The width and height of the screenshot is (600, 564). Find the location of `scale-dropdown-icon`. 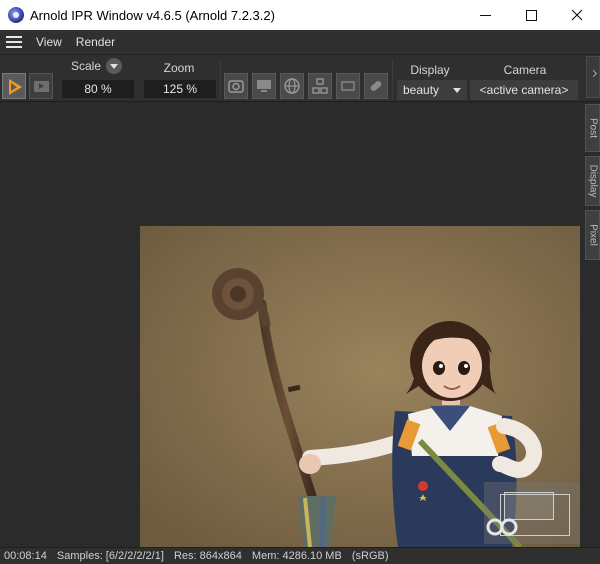

scale-dropdown-icon is located at coordinates (114, 66).